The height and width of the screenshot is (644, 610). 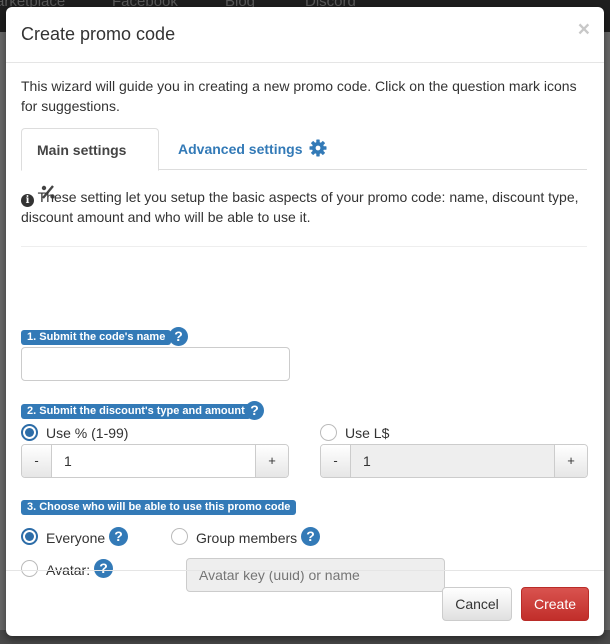 I want to click on ls-value-input: 1, so click(x=452, y=461).